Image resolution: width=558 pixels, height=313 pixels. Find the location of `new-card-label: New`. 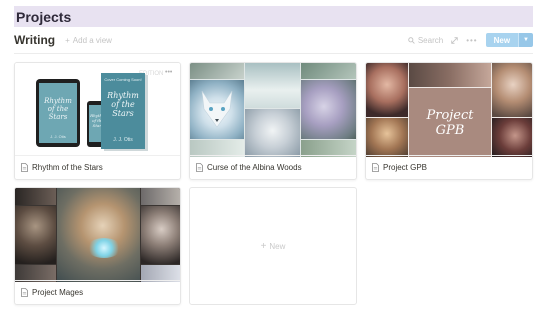

new-card-label: New is located at coordinates (277, 246).